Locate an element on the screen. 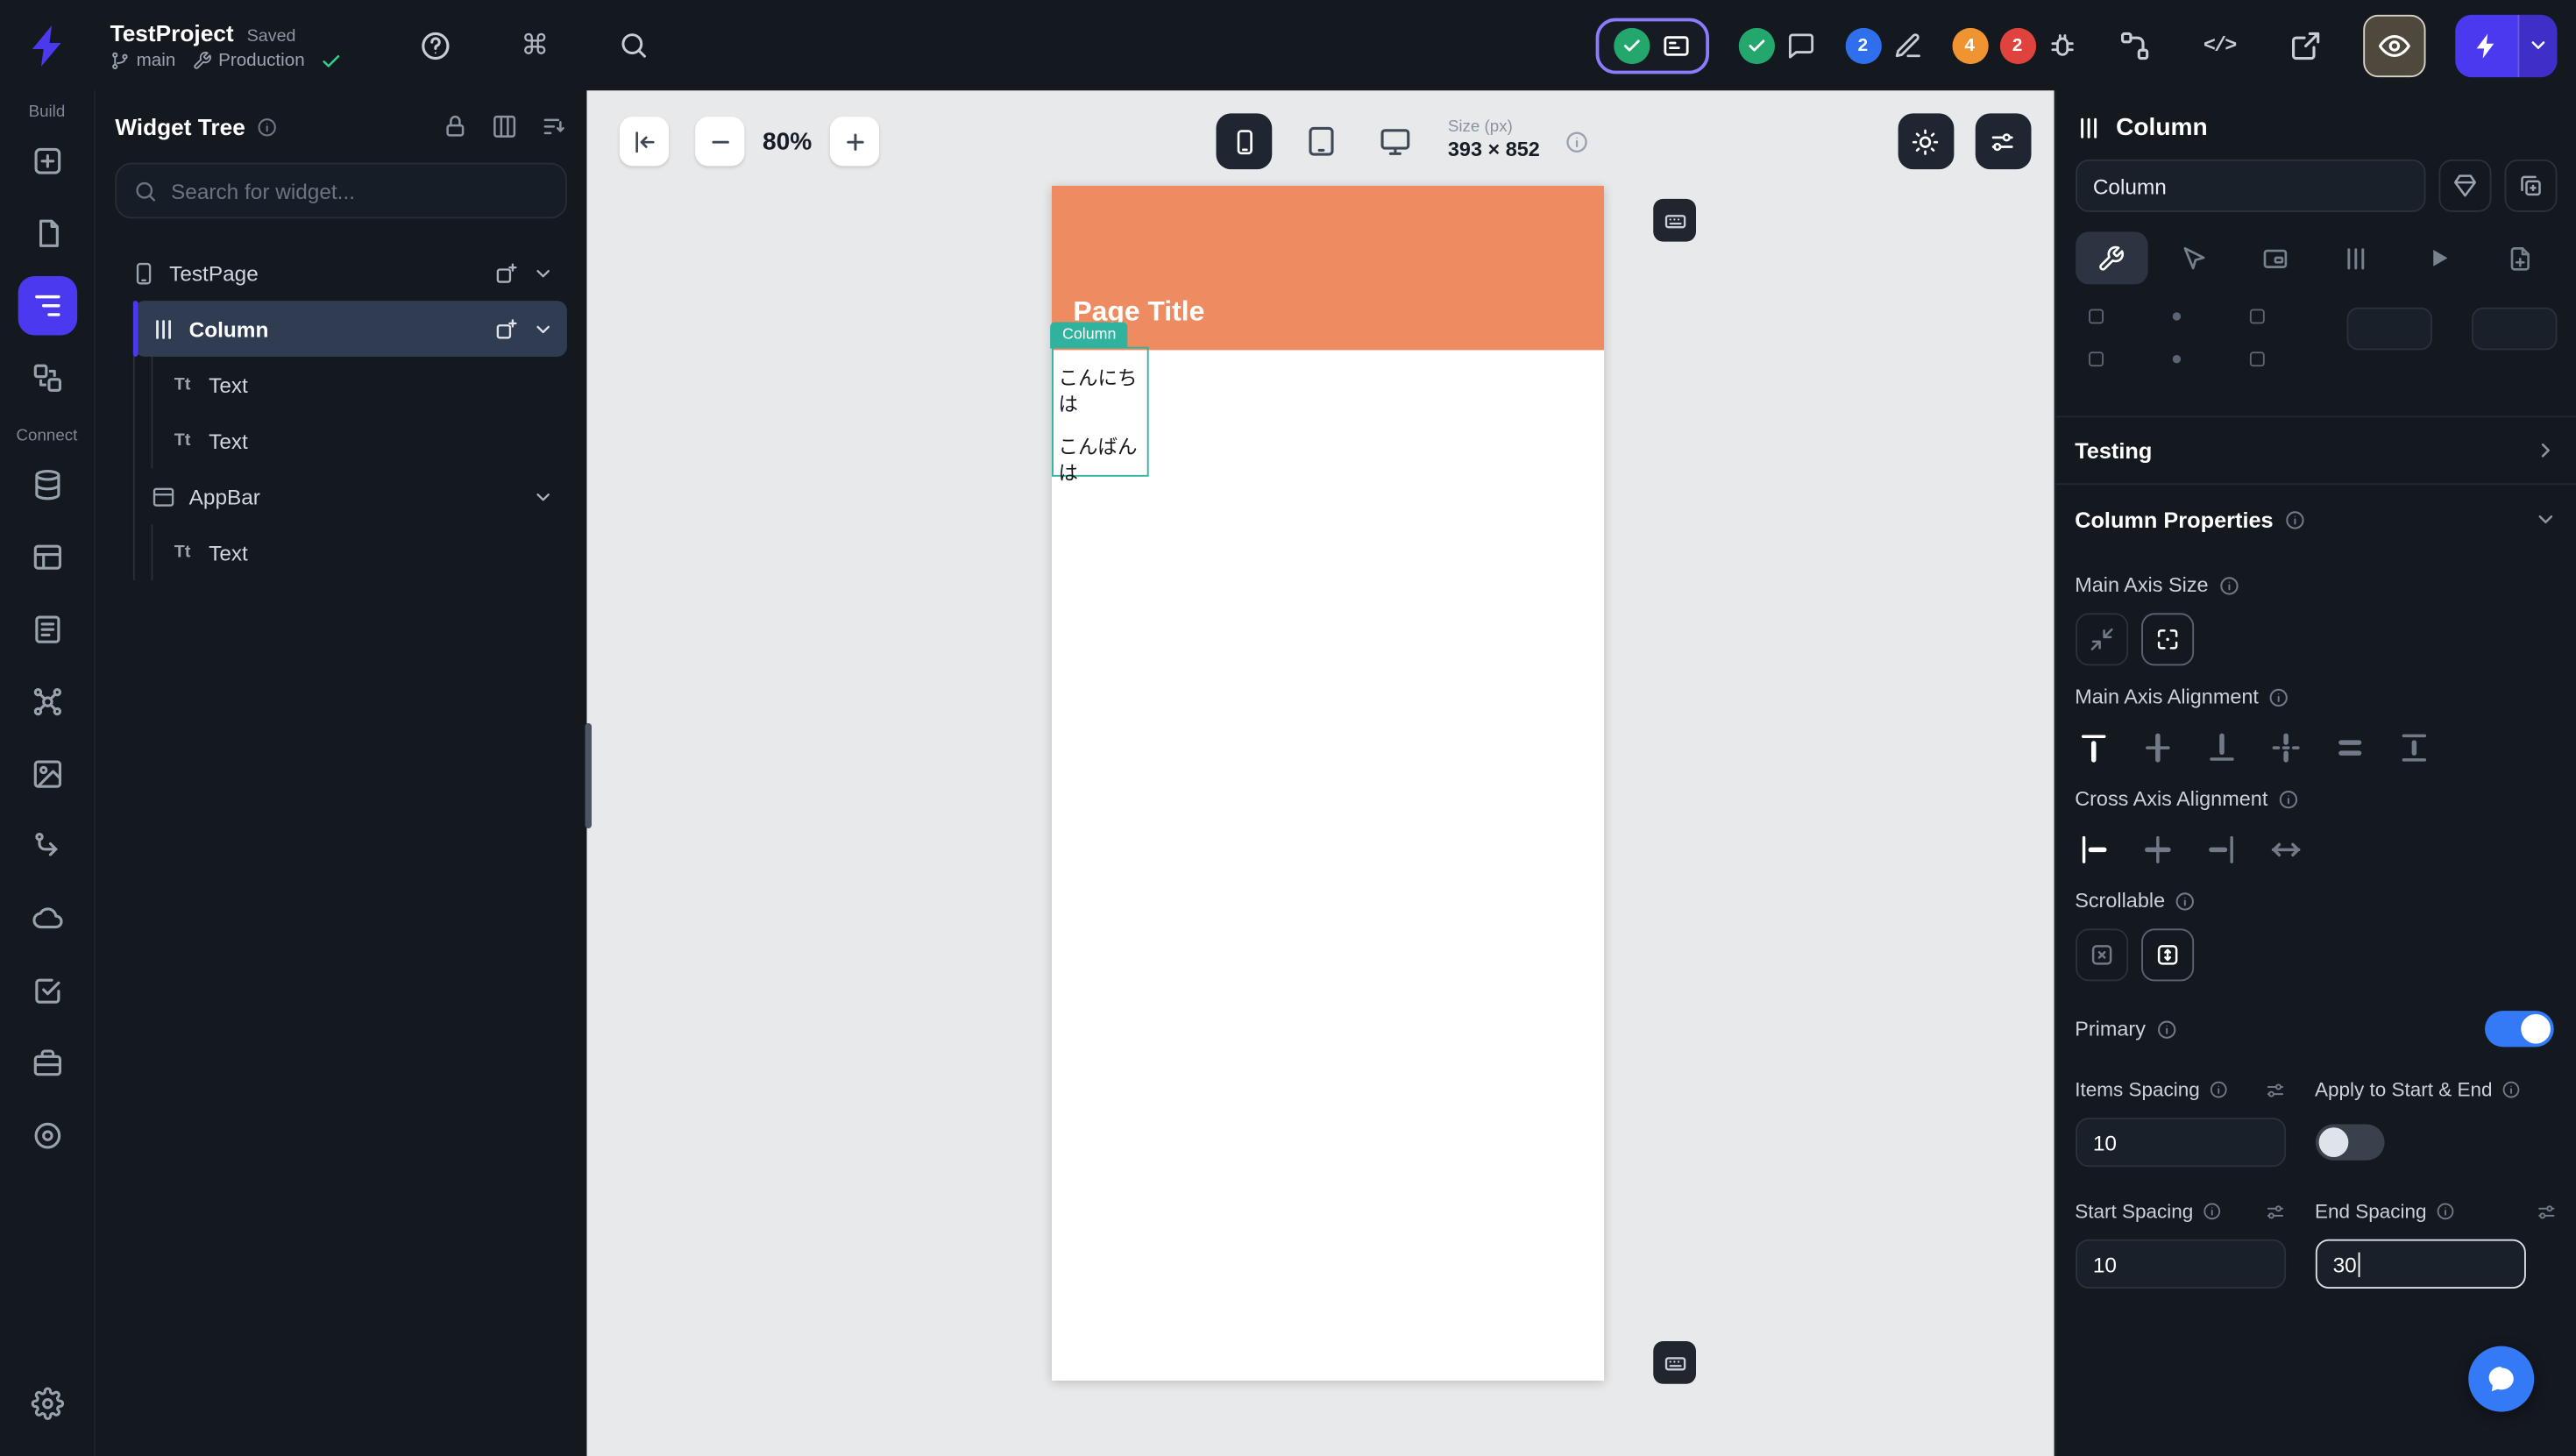 Image resolution: width=2576 pixels, height=1456 pixels. testing-section-header: Testing is located at coordinates (2315, 450).